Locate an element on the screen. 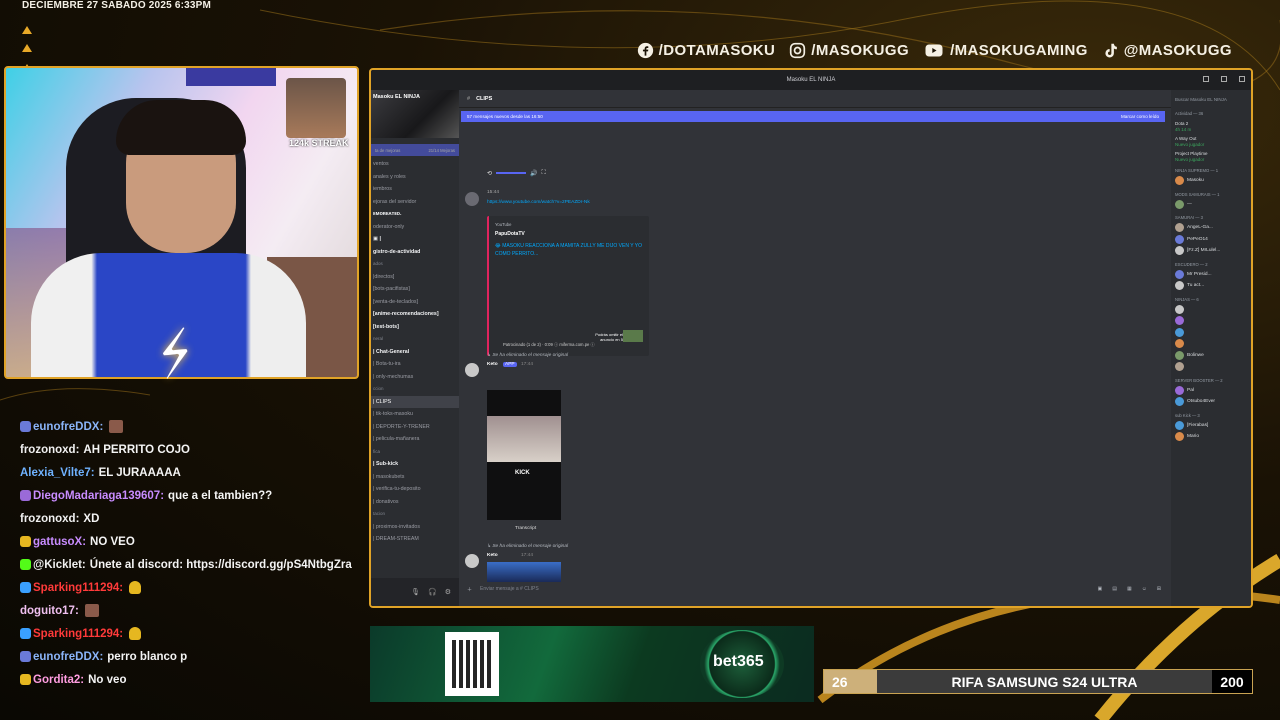 The width and height of the screenshot is (1280, 720). emoji-icon: ☺ is located at coordinates (1144, 589).